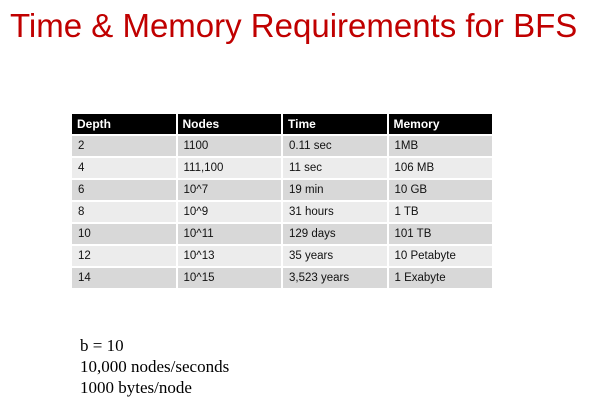 This screenshot has height=413, width=592. Describe the element at coordinates (294, 25) in the screenshot. I see `slide-title: Time & Memory Requirements for BFS` at that location.